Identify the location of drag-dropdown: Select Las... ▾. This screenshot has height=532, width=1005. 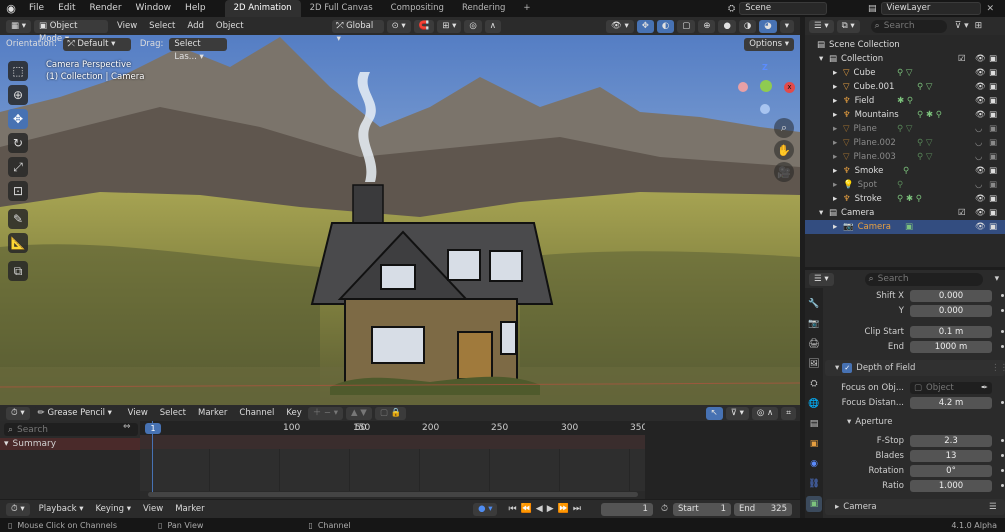
(198, 49).